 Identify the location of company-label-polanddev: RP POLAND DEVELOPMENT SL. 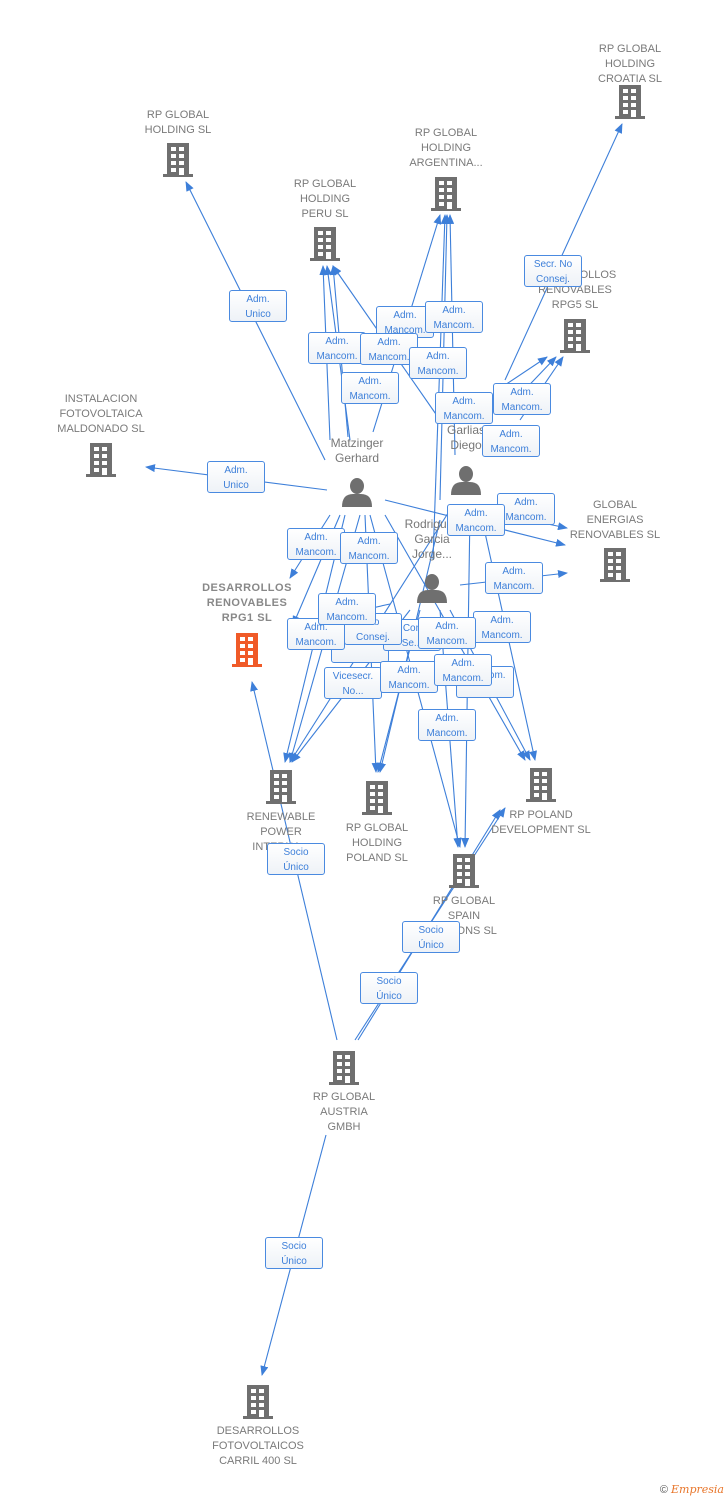
(541, 823).